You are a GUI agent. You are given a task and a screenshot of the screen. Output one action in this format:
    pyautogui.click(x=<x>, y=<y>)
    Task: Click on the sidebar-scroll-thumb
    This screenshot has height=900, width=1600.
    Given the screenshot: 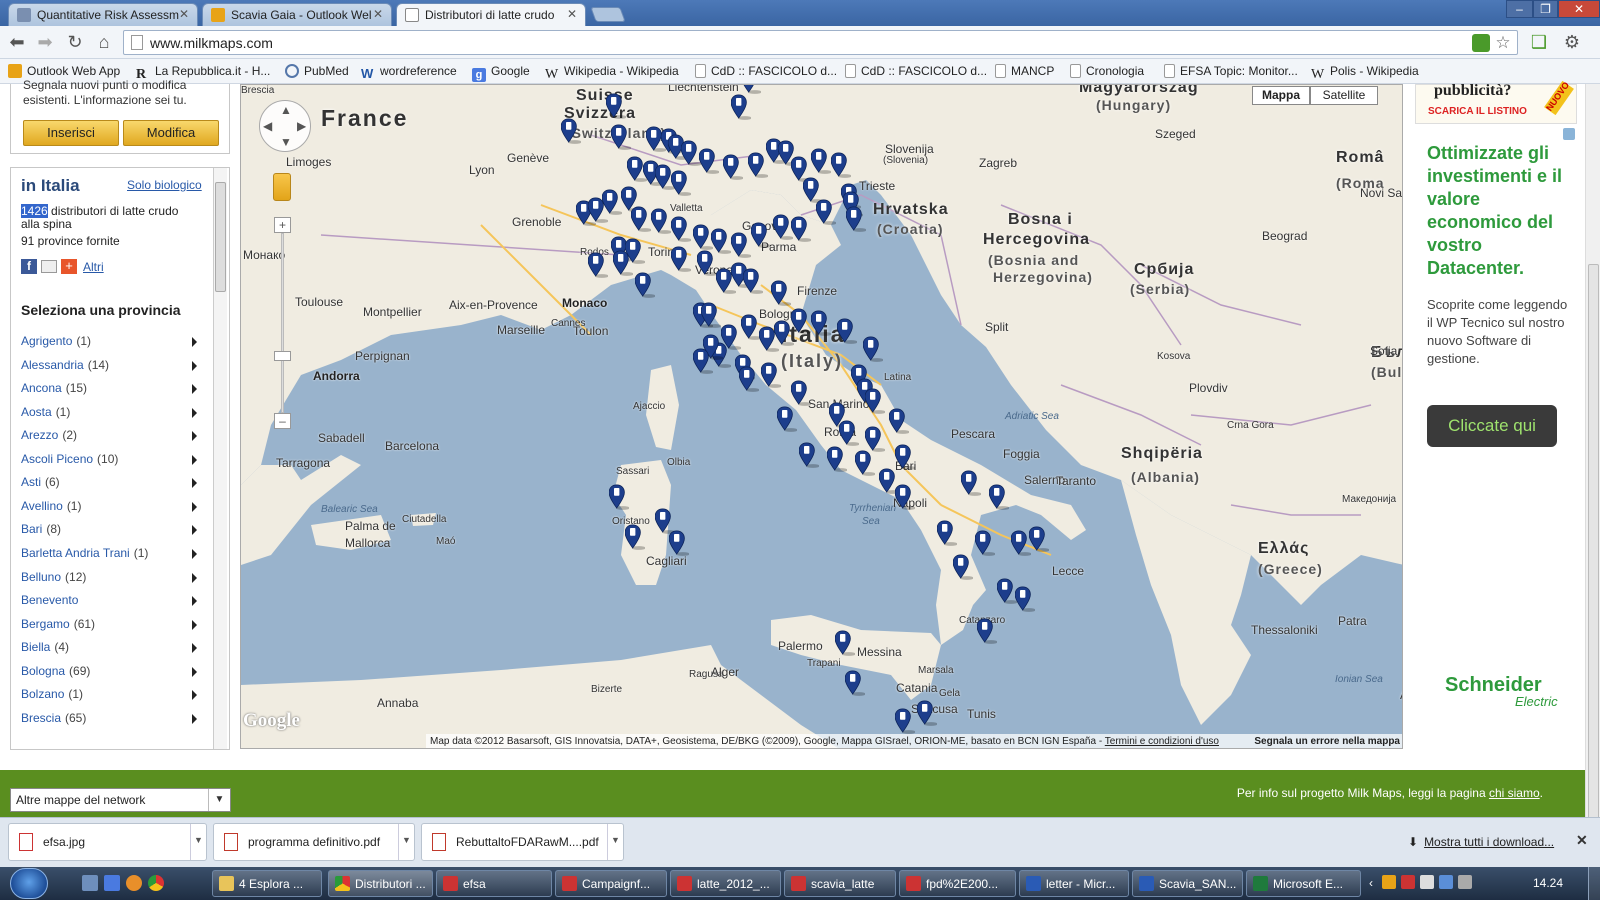 What is the action you would take?
    pyautogui.click(x=220, y=237)
    